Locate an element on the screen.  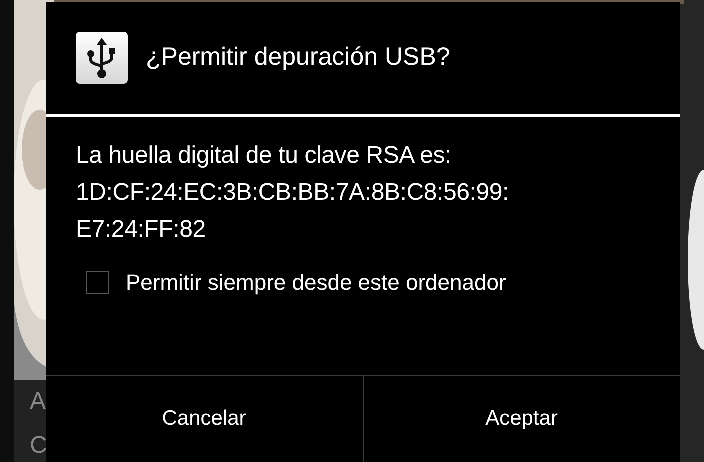
dialog-title: ¿Permitir depuración USB? is located at coordinates (298, 57).